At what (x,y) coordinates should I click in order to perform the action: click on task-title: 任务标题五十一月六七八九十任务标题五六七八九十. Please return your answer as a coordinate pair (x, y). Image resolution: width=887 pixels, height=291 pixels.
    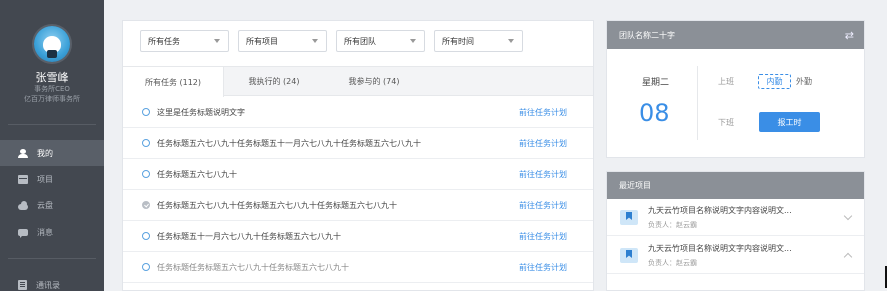
    Looking at the image, I should click on (249, 236).